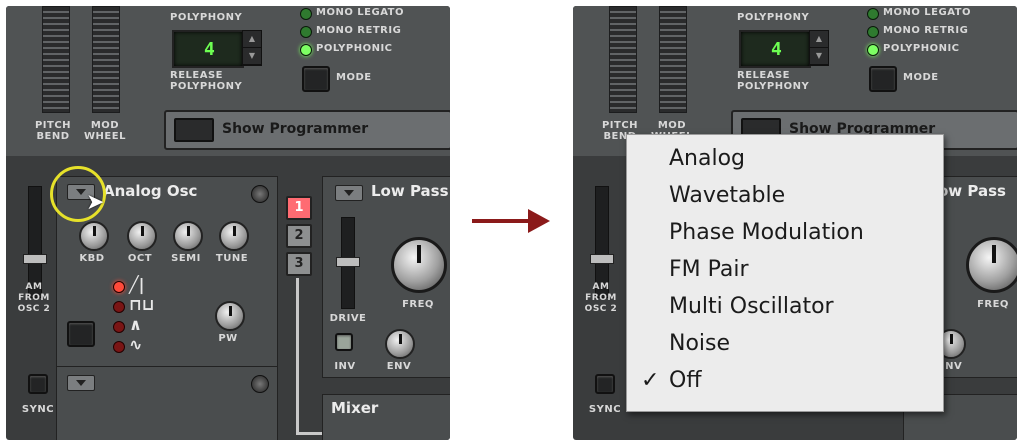  Describe the element at coordinates (707, 158) in the screenshot. I see `menu-item-label: Analog` at that location.